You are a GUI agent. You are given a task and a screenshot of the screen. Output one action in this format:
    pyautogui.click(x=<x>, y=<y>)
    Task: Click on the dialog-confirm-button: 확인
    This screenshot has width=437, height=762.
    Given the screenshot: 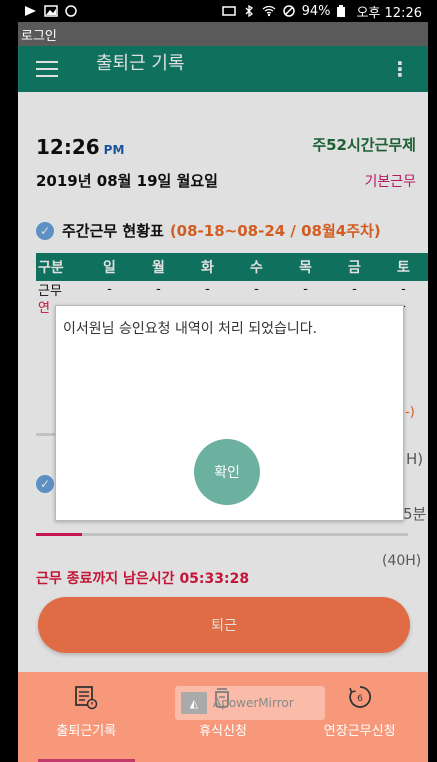 What is the action you would take?
    pyautogui.click(x=227, y=472)
    